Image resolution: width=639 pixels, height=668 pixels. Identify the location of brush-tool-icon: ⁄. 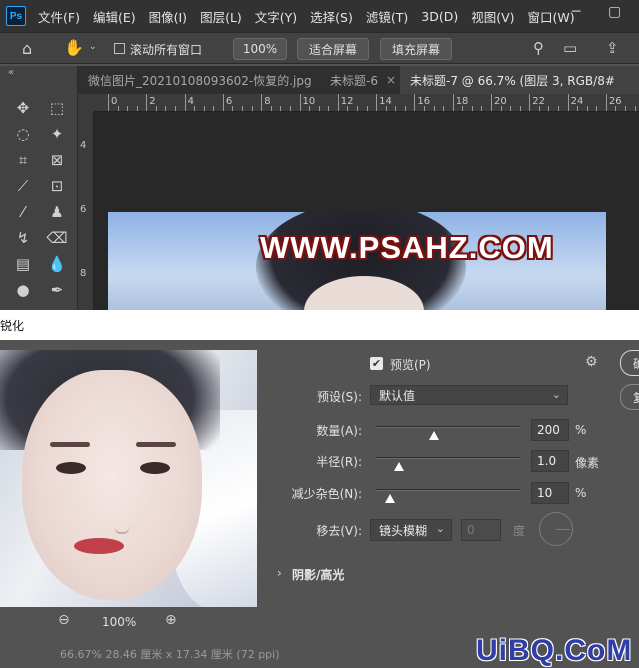
(23, 212).